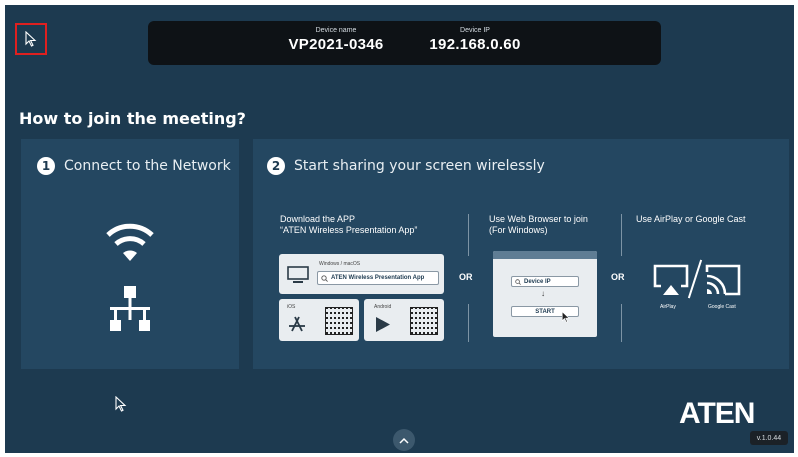 Image resolution: width=798 pixels, height=457 pixels. Describe the element at coordinates (349, 230) in the screenshot. I see `app-heading-line2: “ATEN Wireless Presentation App”` at that location.